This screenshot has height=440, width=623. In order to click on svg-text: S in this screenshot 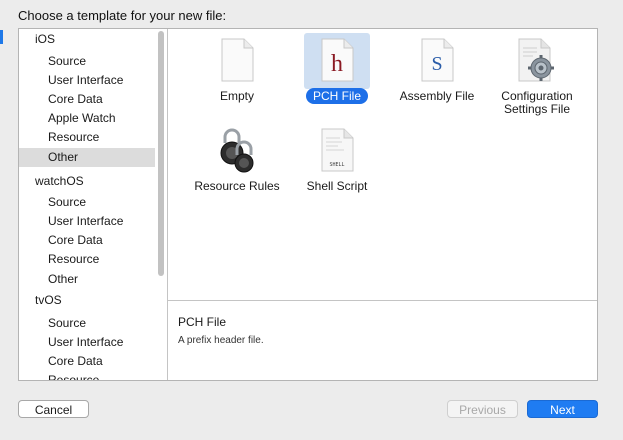, I will do `click(436, 64)`.